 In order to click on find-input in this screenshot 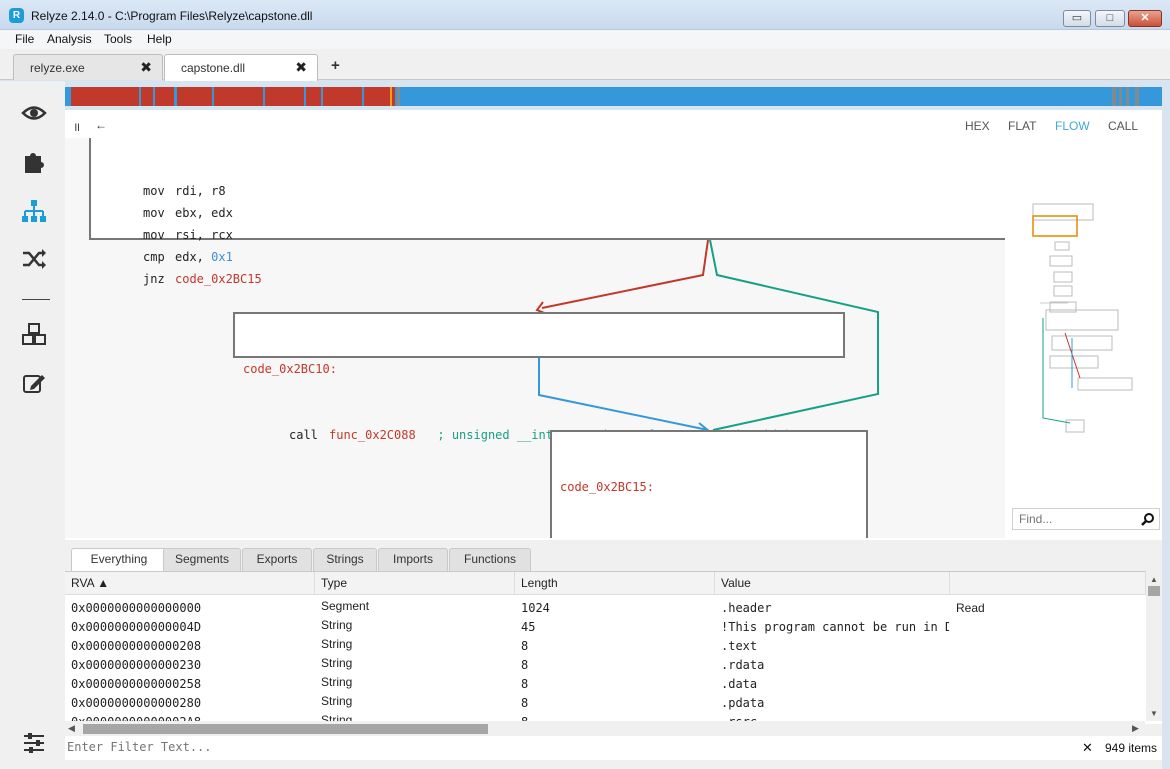, I will do `click(1076, 519)`.